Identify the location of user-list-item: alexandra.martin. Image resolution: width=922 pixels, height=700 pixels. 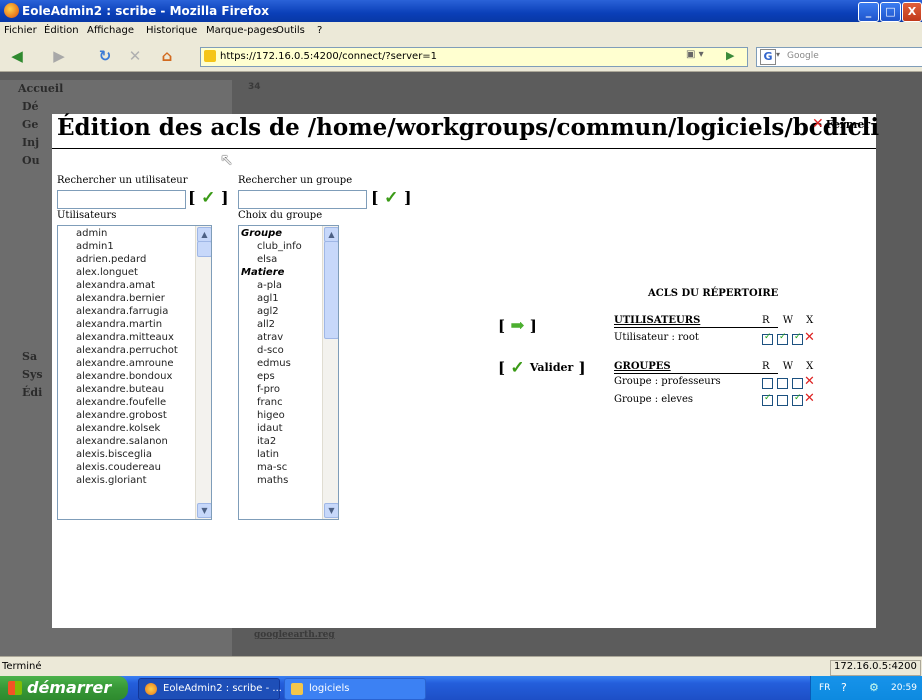
(126, 324).